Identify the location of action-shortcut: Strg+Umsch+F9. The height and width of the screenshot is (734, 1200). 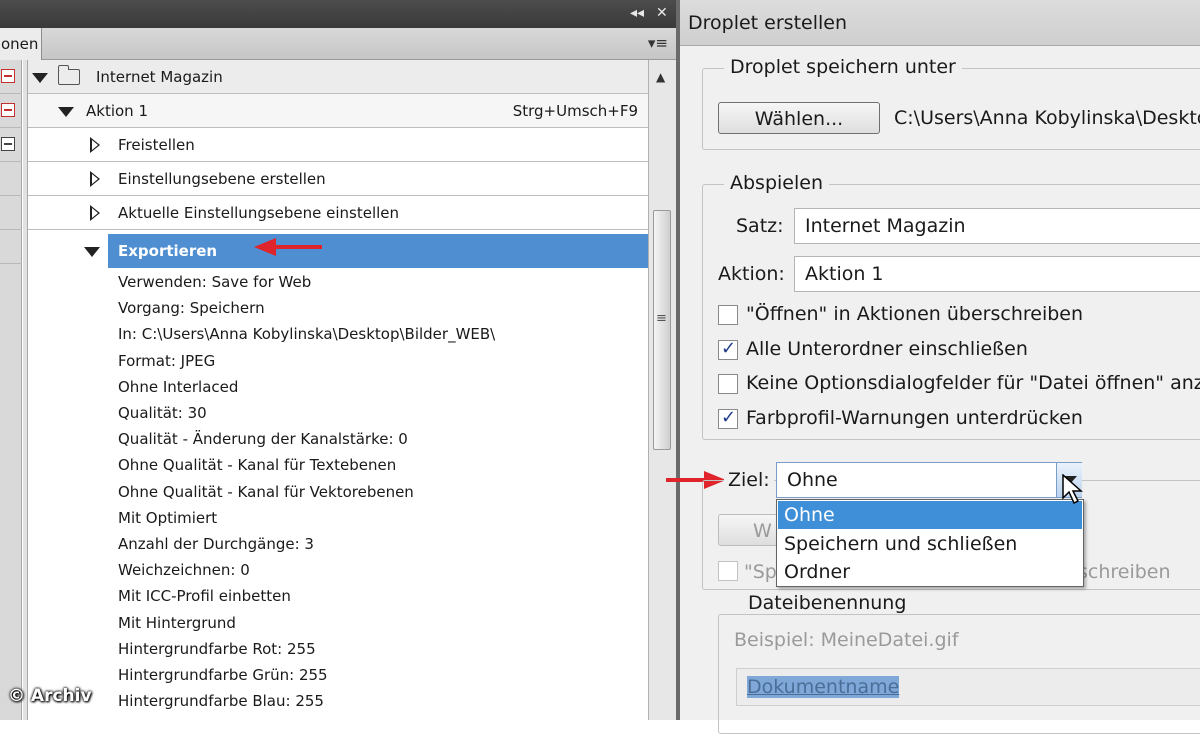
(575, 111).